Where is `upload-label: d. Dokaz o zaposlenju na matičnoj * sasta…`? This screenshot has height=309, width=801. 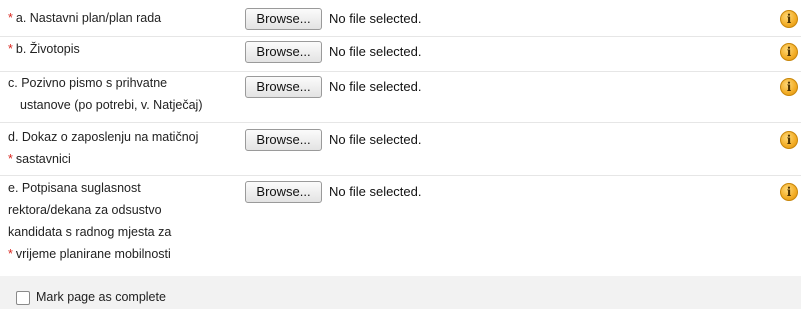
upload-label: d. Dokaz o zaposlenju na matičnoj * sasta… is located at coordinates (123, 148).